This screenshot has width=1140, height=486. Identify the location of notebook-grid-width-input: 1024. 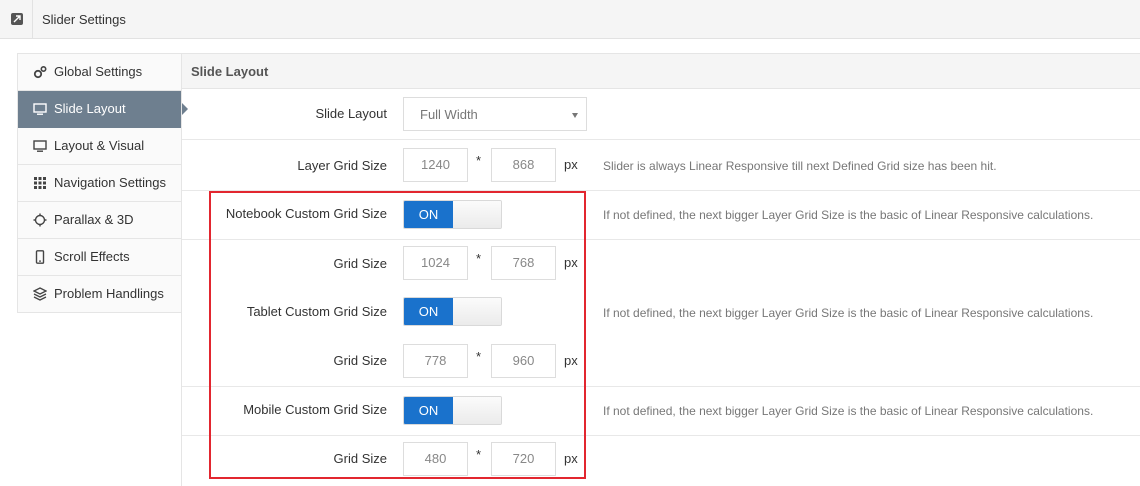
(435, 263).